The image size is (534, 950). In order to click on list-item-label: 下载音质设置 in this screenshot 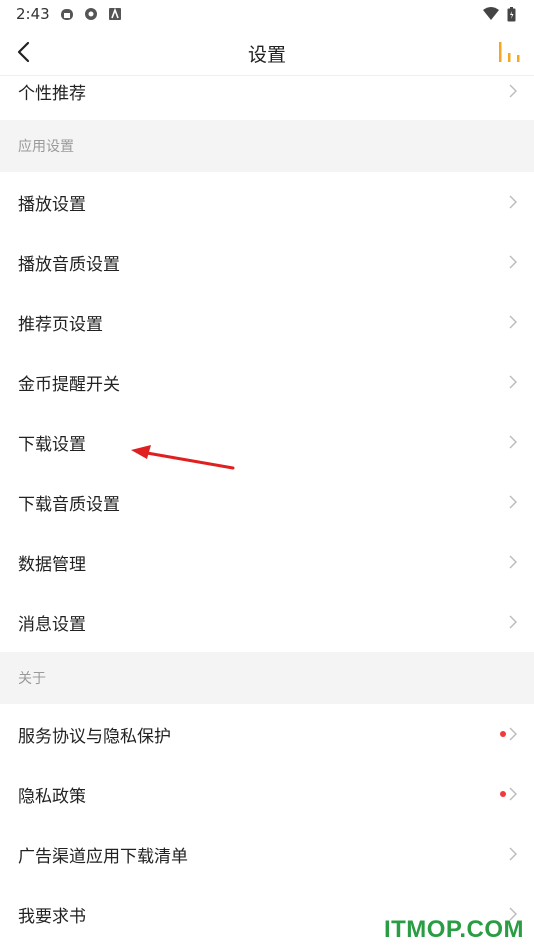, I will do `click(69, 504)`.